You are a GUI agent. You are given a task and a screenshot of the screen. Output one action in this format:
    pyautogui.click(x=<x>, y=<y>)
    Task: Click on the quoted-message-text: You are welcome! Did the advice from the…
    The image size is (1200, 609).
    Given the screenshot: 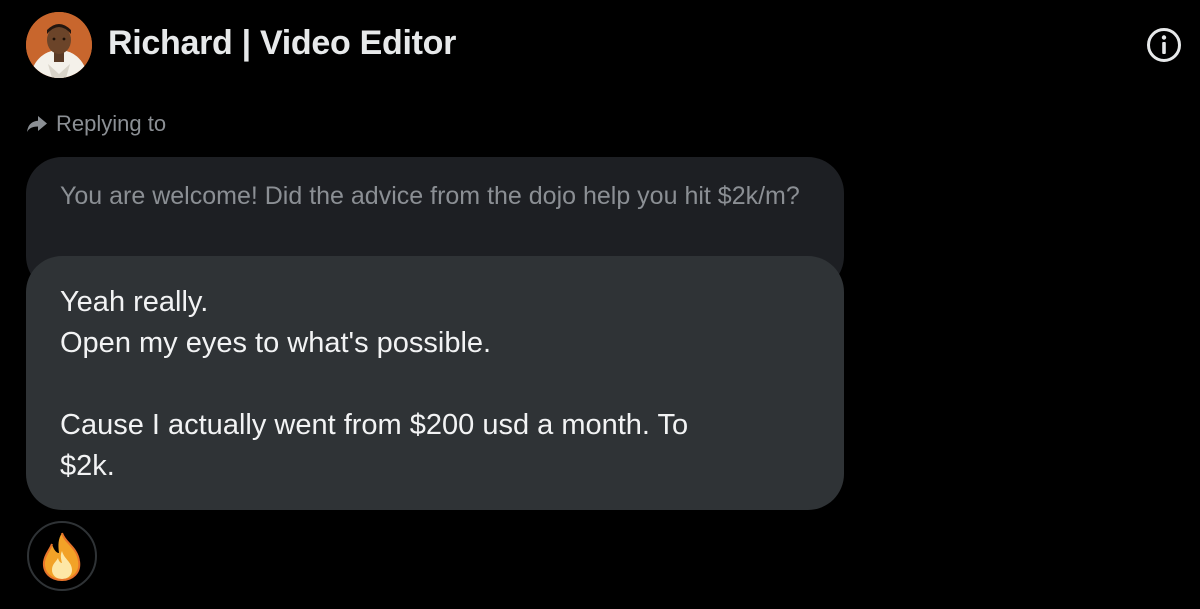 What is the action you would take?
    pyautogui.click(x=430, y=196)
    